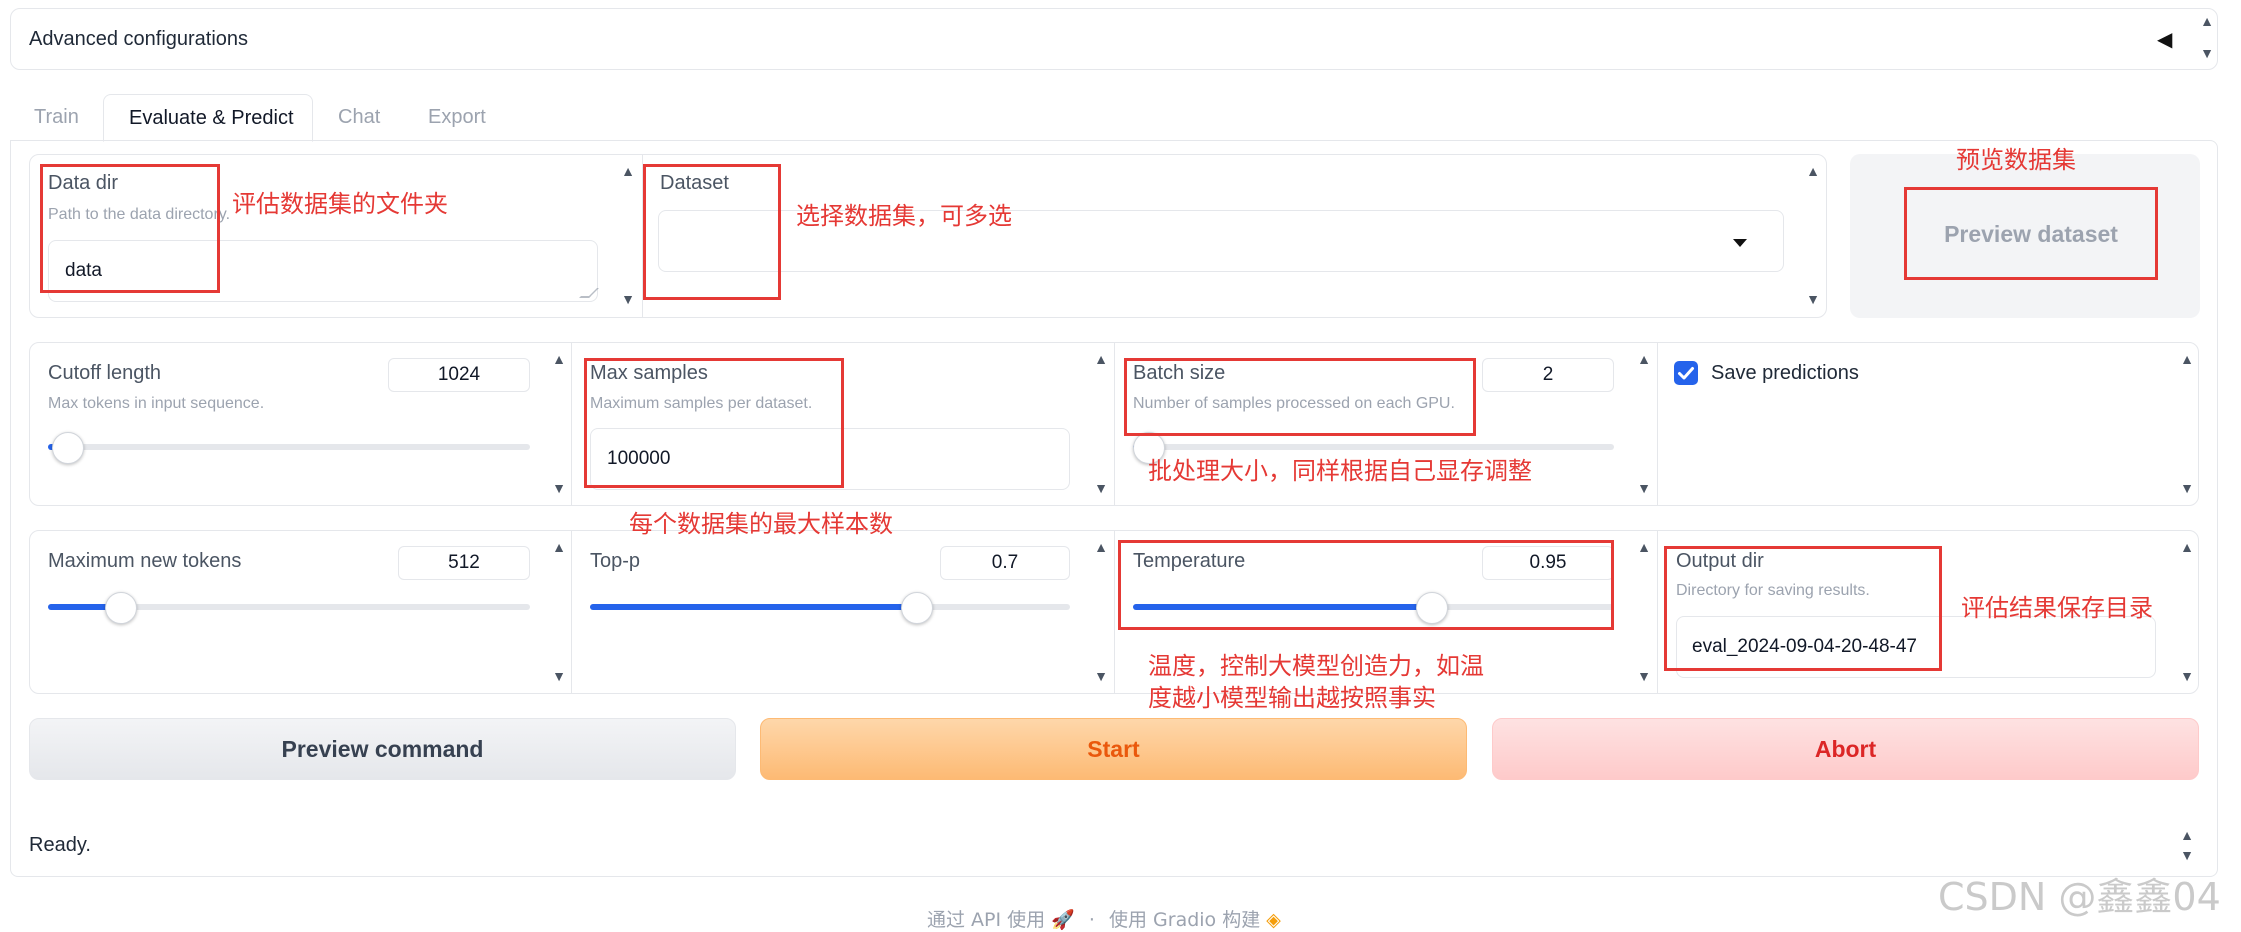  Describe the element at coordinates (2207, 53) in the screenshot. I see `page-scrollbar-down-icon: ▼` at that location.